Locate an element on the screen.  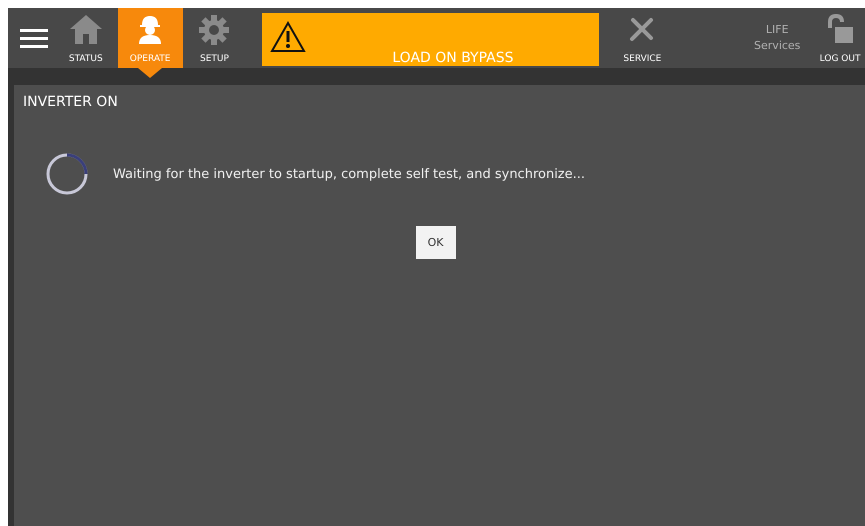
loading-spinner-icon is located at coordinates (67, 174).